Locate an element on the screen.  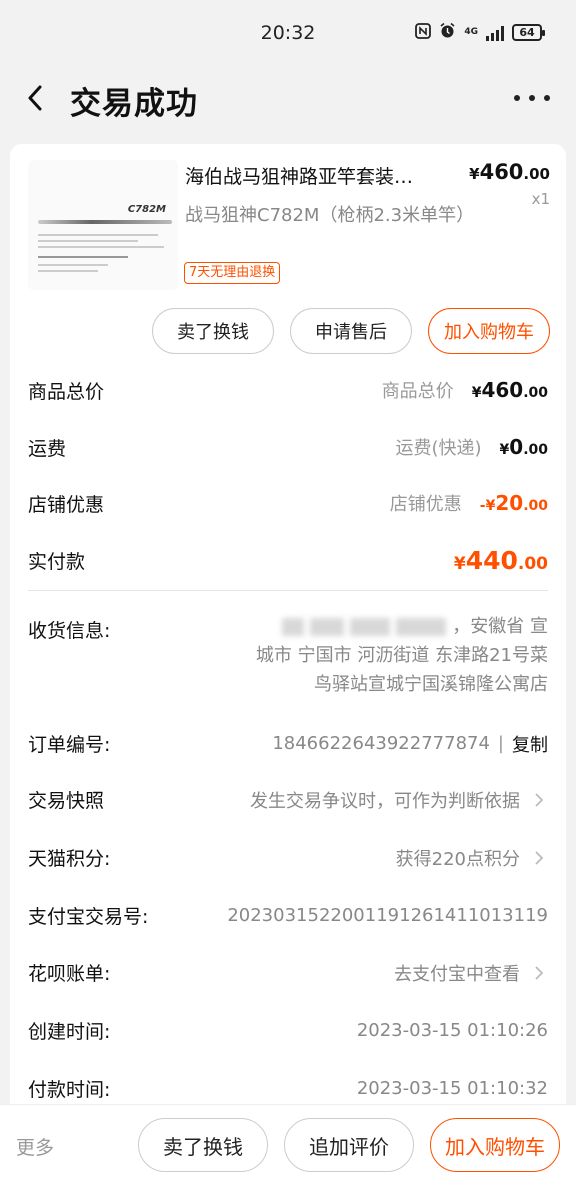
goods-total-amount: ¥460.00 is located at coordinates (509, 390).